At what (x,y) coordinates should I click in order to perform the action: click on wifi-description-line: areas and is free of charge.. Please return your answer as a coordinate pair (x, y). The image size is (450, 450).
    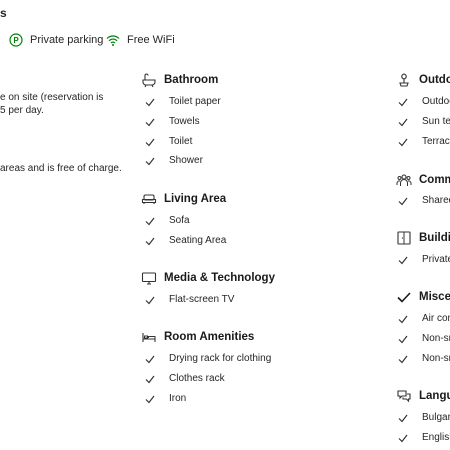
    Looking at the image, I should click on (61, 168).